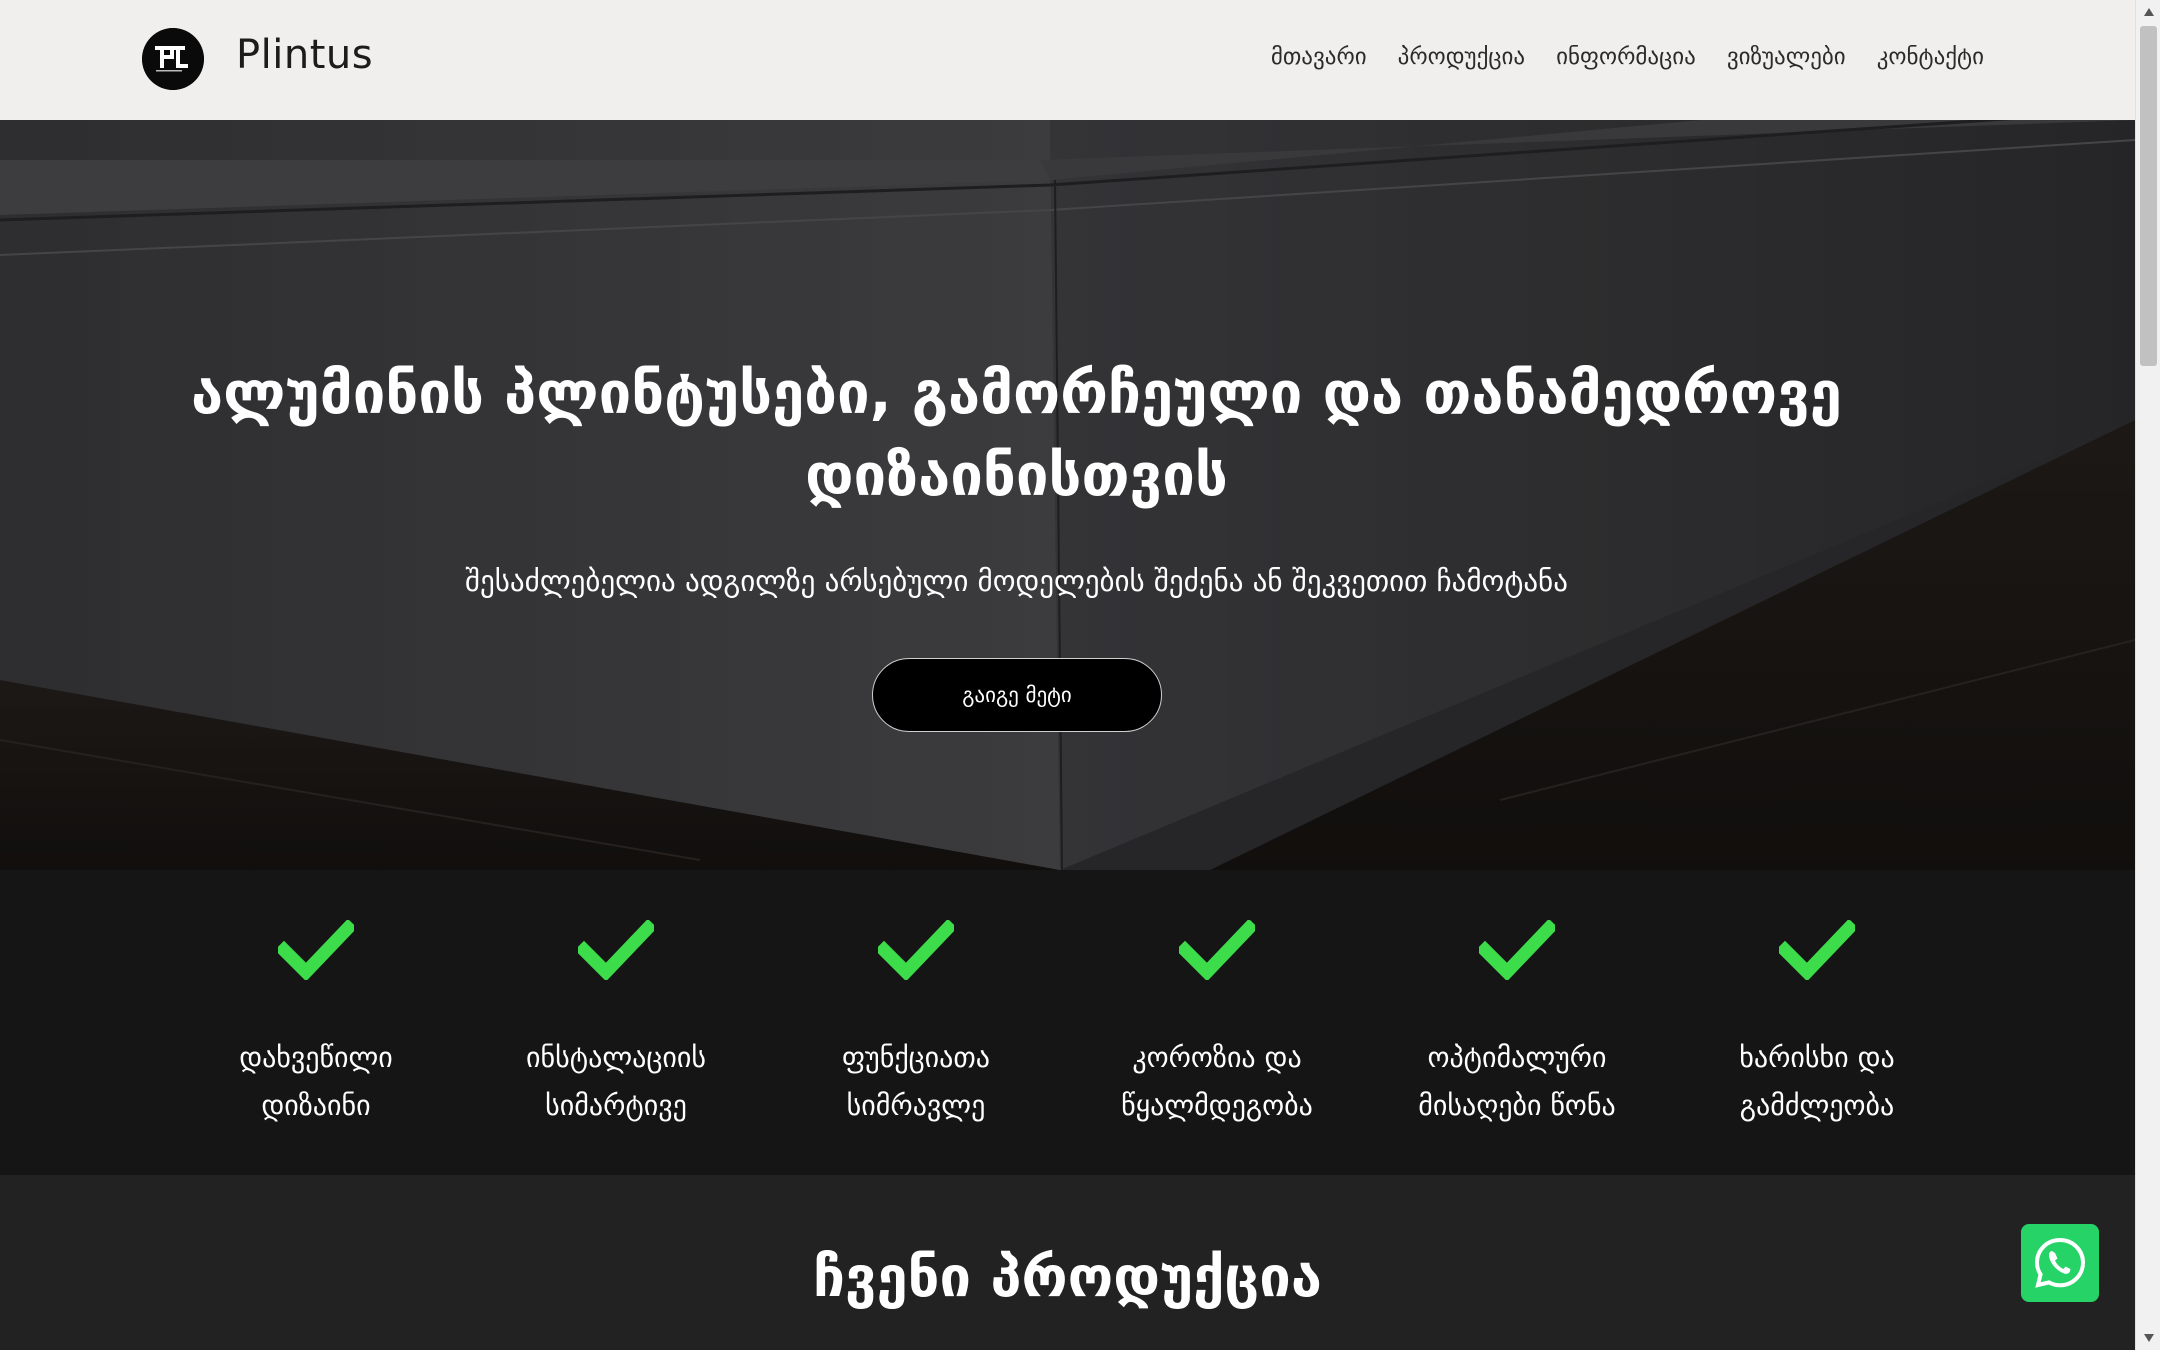  Describe the element at coordinates (304, 55) in the screenshot. I see `brand-name: Plintus` at that location.